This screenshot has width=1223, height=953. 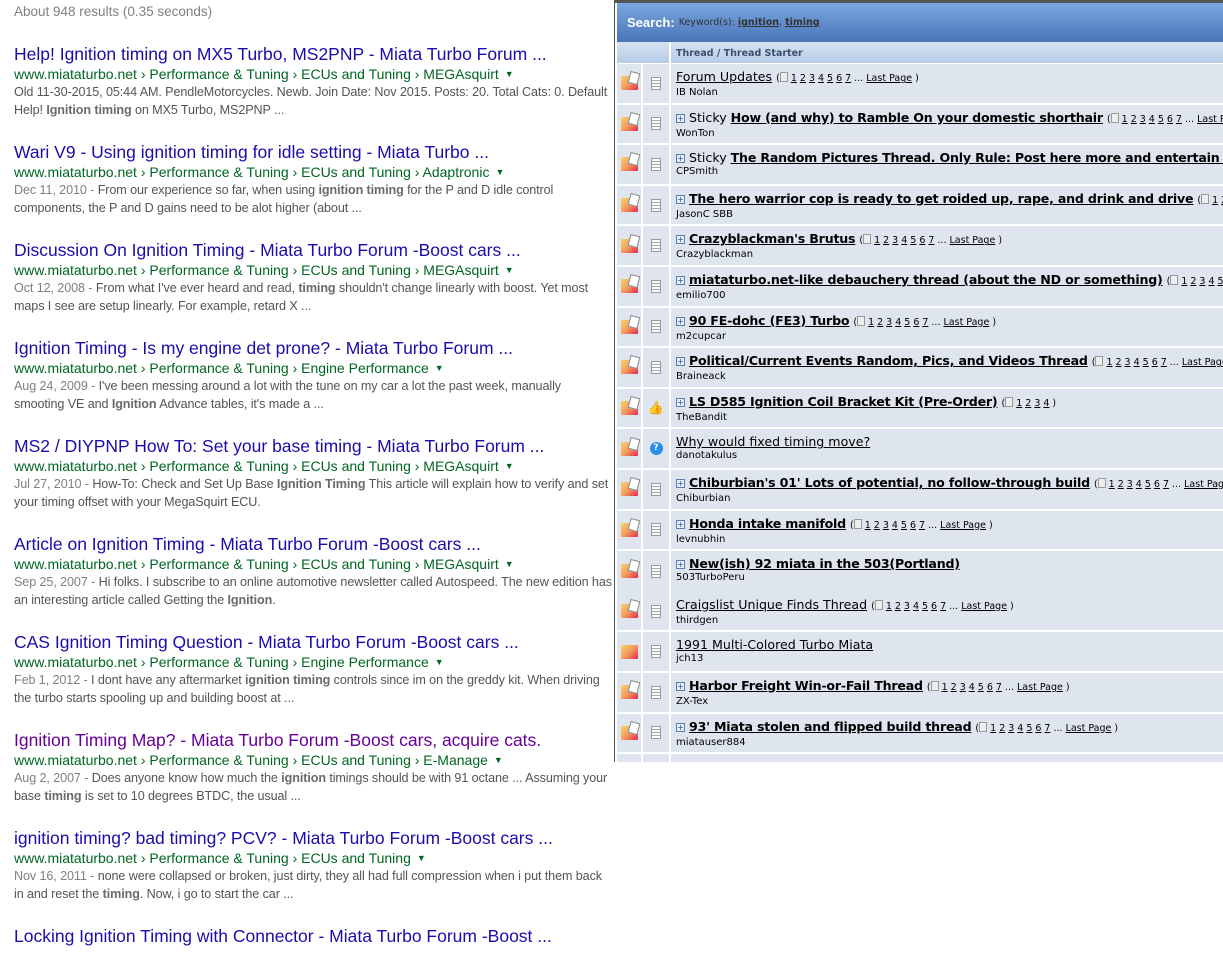 What do you see at coordinates (802, 22) in the screenshot?
I see `keyword-link: timing` at bounding box center [802, 22].